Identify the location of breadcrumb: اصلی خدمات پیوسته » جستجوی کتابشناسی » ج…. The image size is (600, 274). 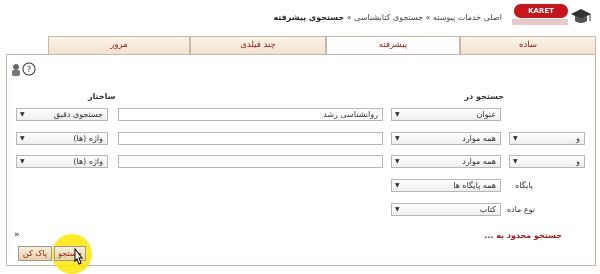
(387, 17).